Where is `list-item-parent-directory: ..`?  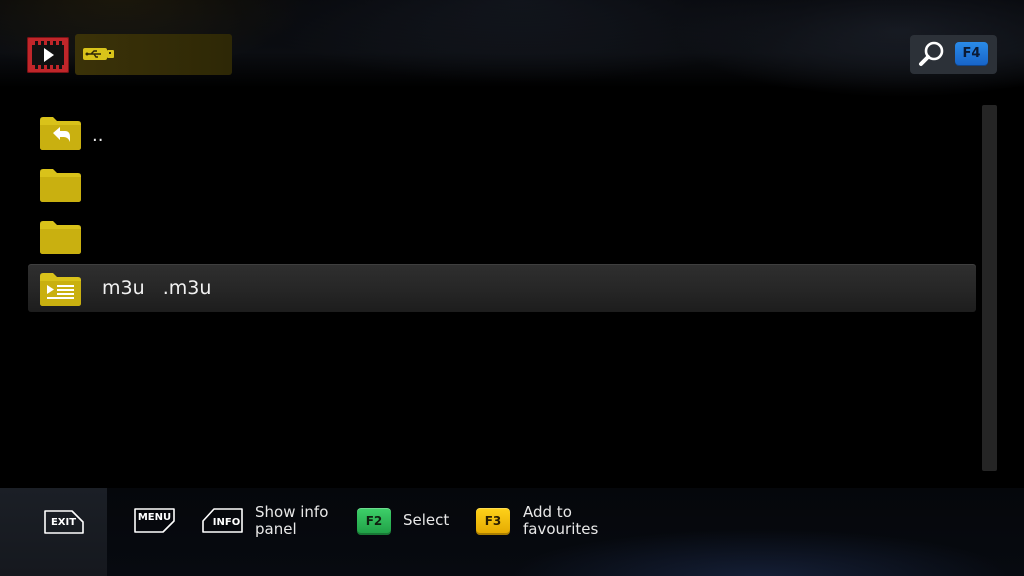 list-item-parent-directory: .. is located at coordinates (502, 132).